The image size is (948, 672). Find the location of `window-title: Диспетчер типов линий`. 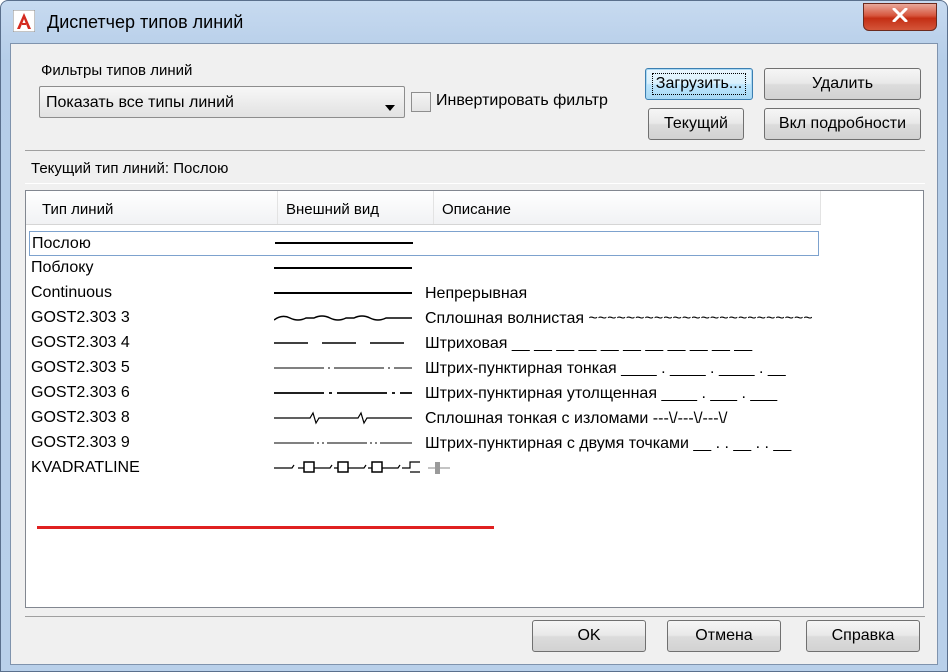

window-title: Диспетчер типов линий is located at coordinates (145, 22).